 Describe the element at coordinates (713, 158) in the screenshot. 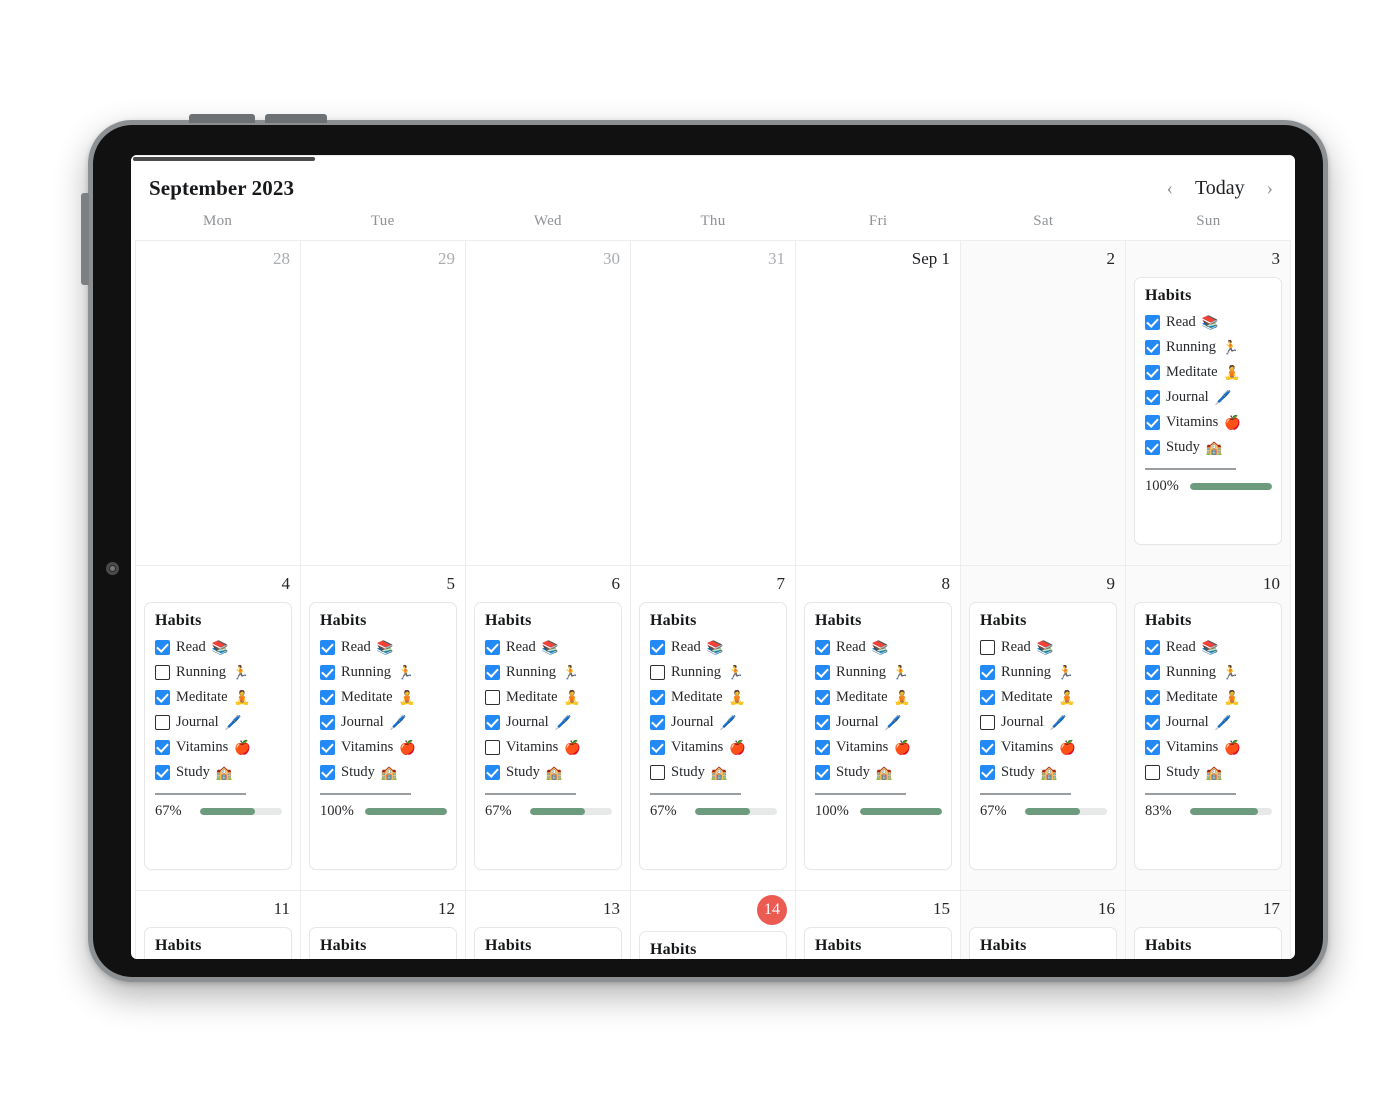

I see `horizontal-scrollbar` at that location.